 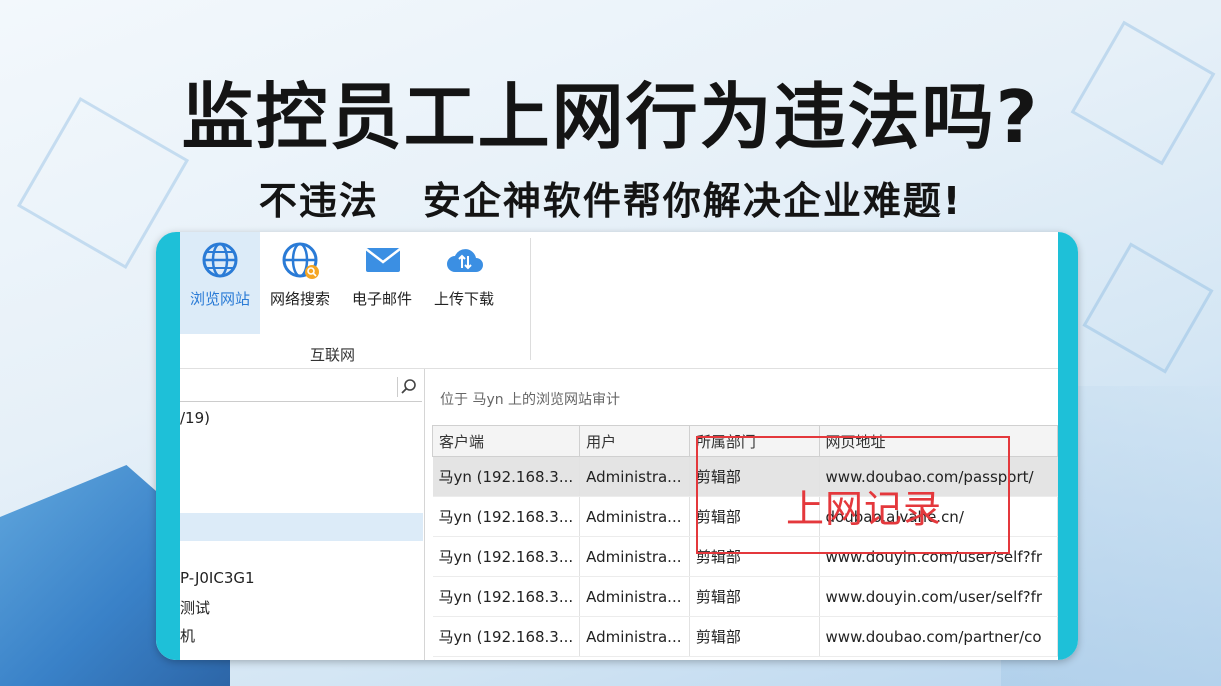 What do you see at coordinates (195, 418) in the screenshot?
I see `tree-item: /19)` at bounding box center [195, 418].